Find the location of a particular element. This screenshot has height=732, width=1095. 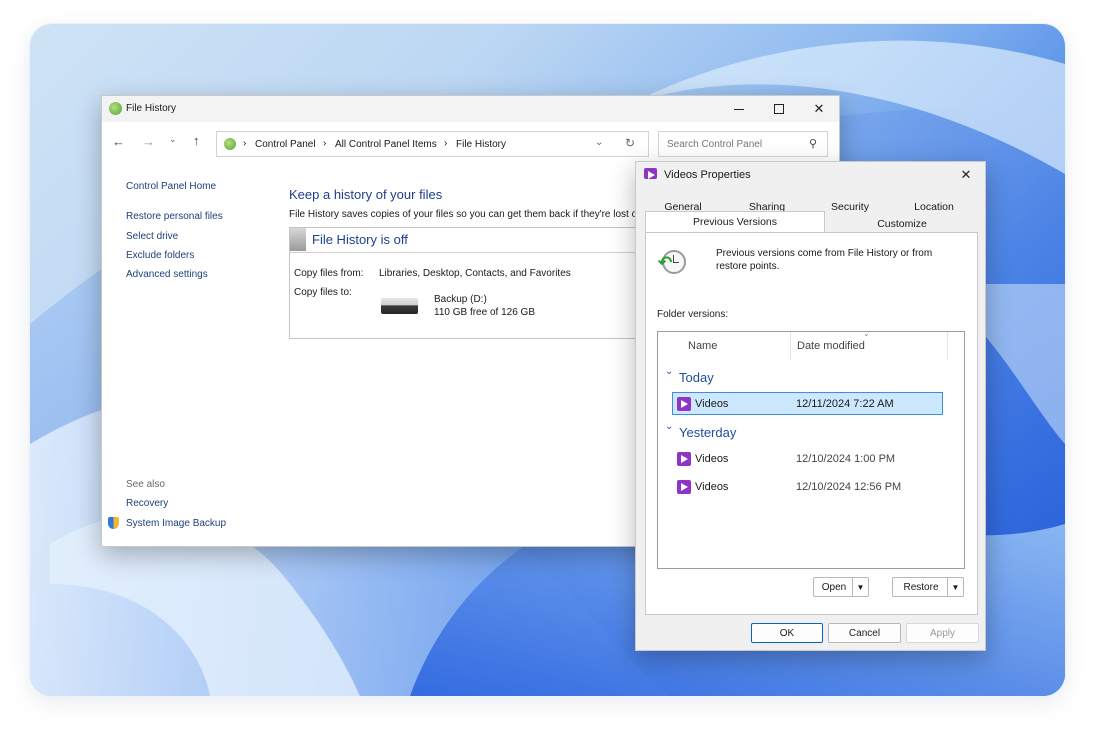

group-yesterday: Yesterday is located at coordinates (707, 432).